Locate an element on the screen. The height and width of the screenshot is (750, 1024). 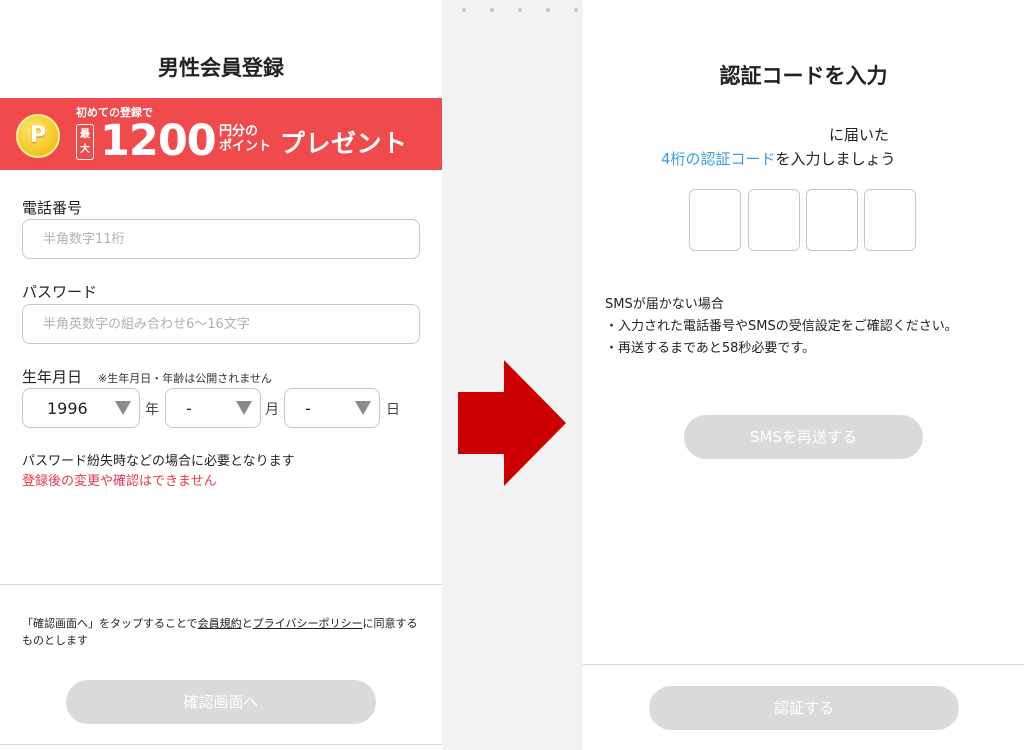
birthdate-label: 生年月日 is located at coordinates (52, 377).